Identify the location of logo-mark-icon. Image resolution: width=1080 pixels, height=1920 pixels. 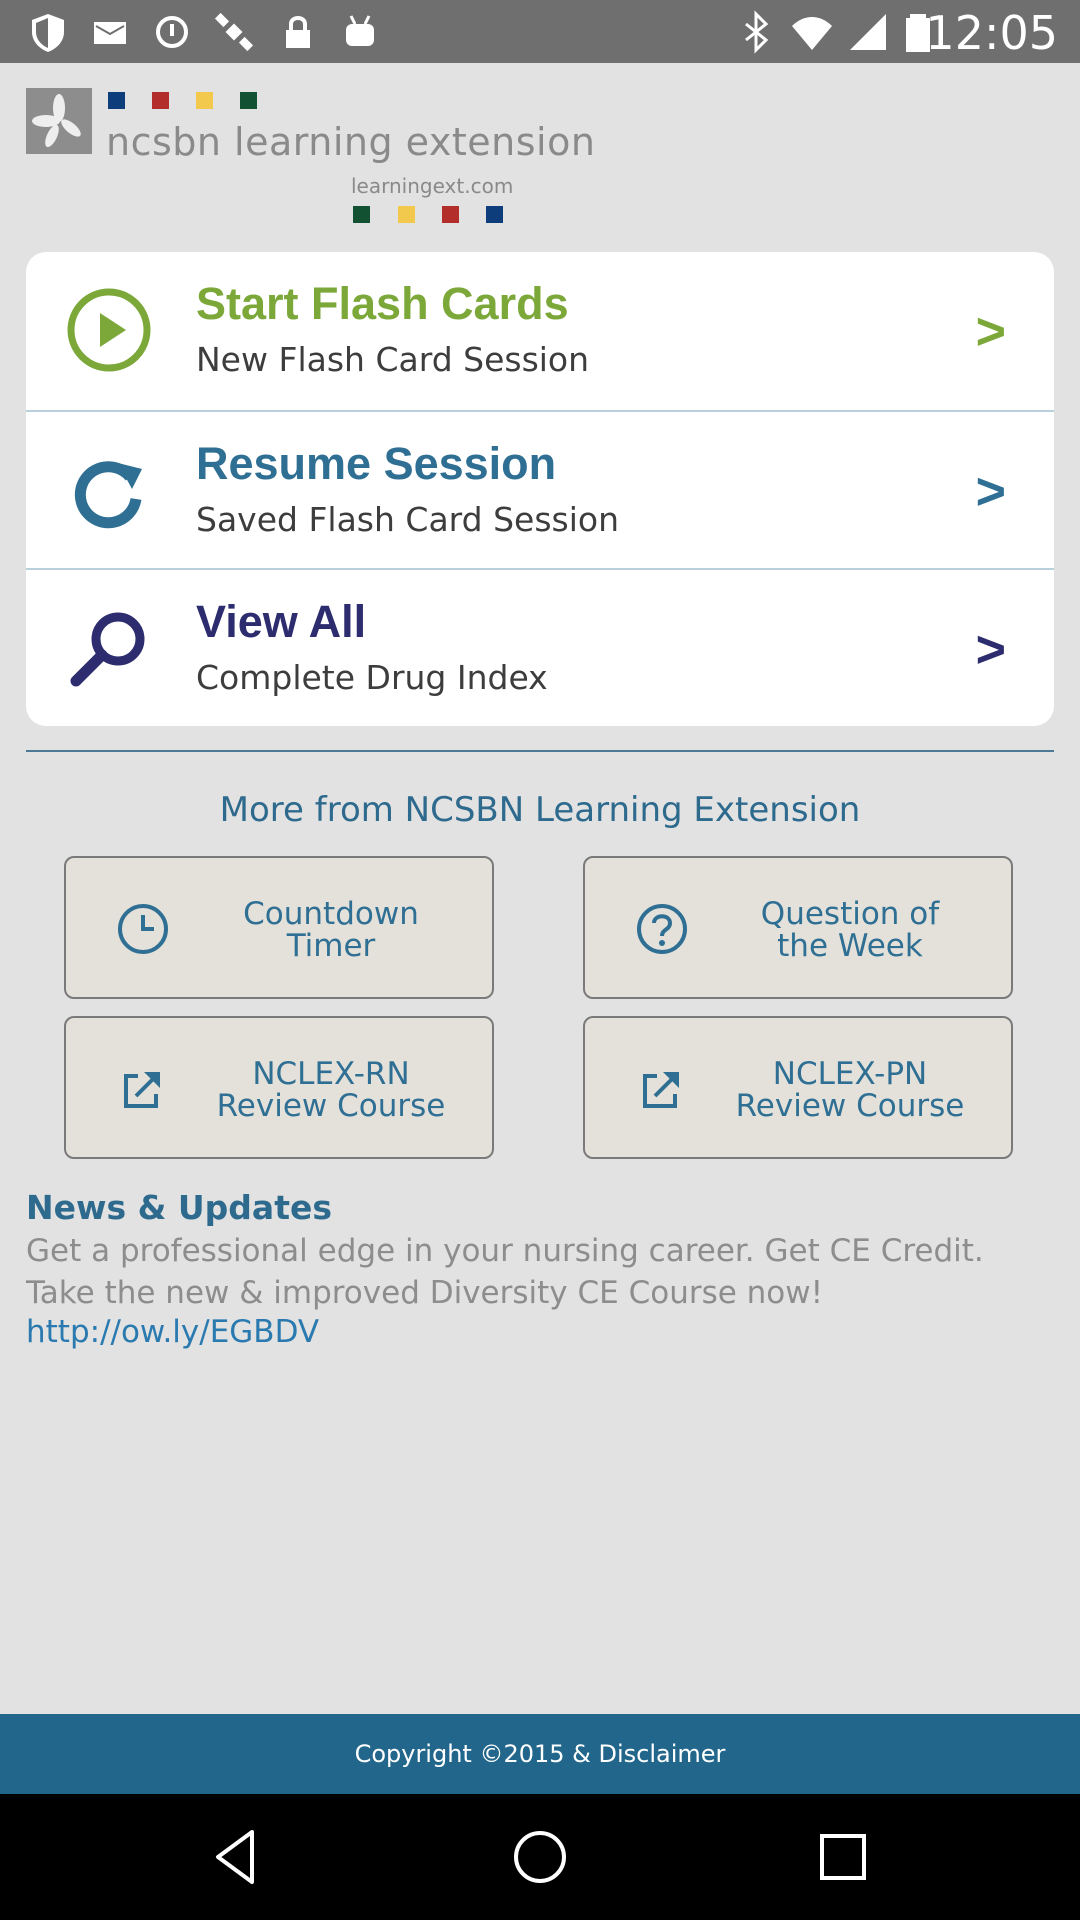
(59, 121).